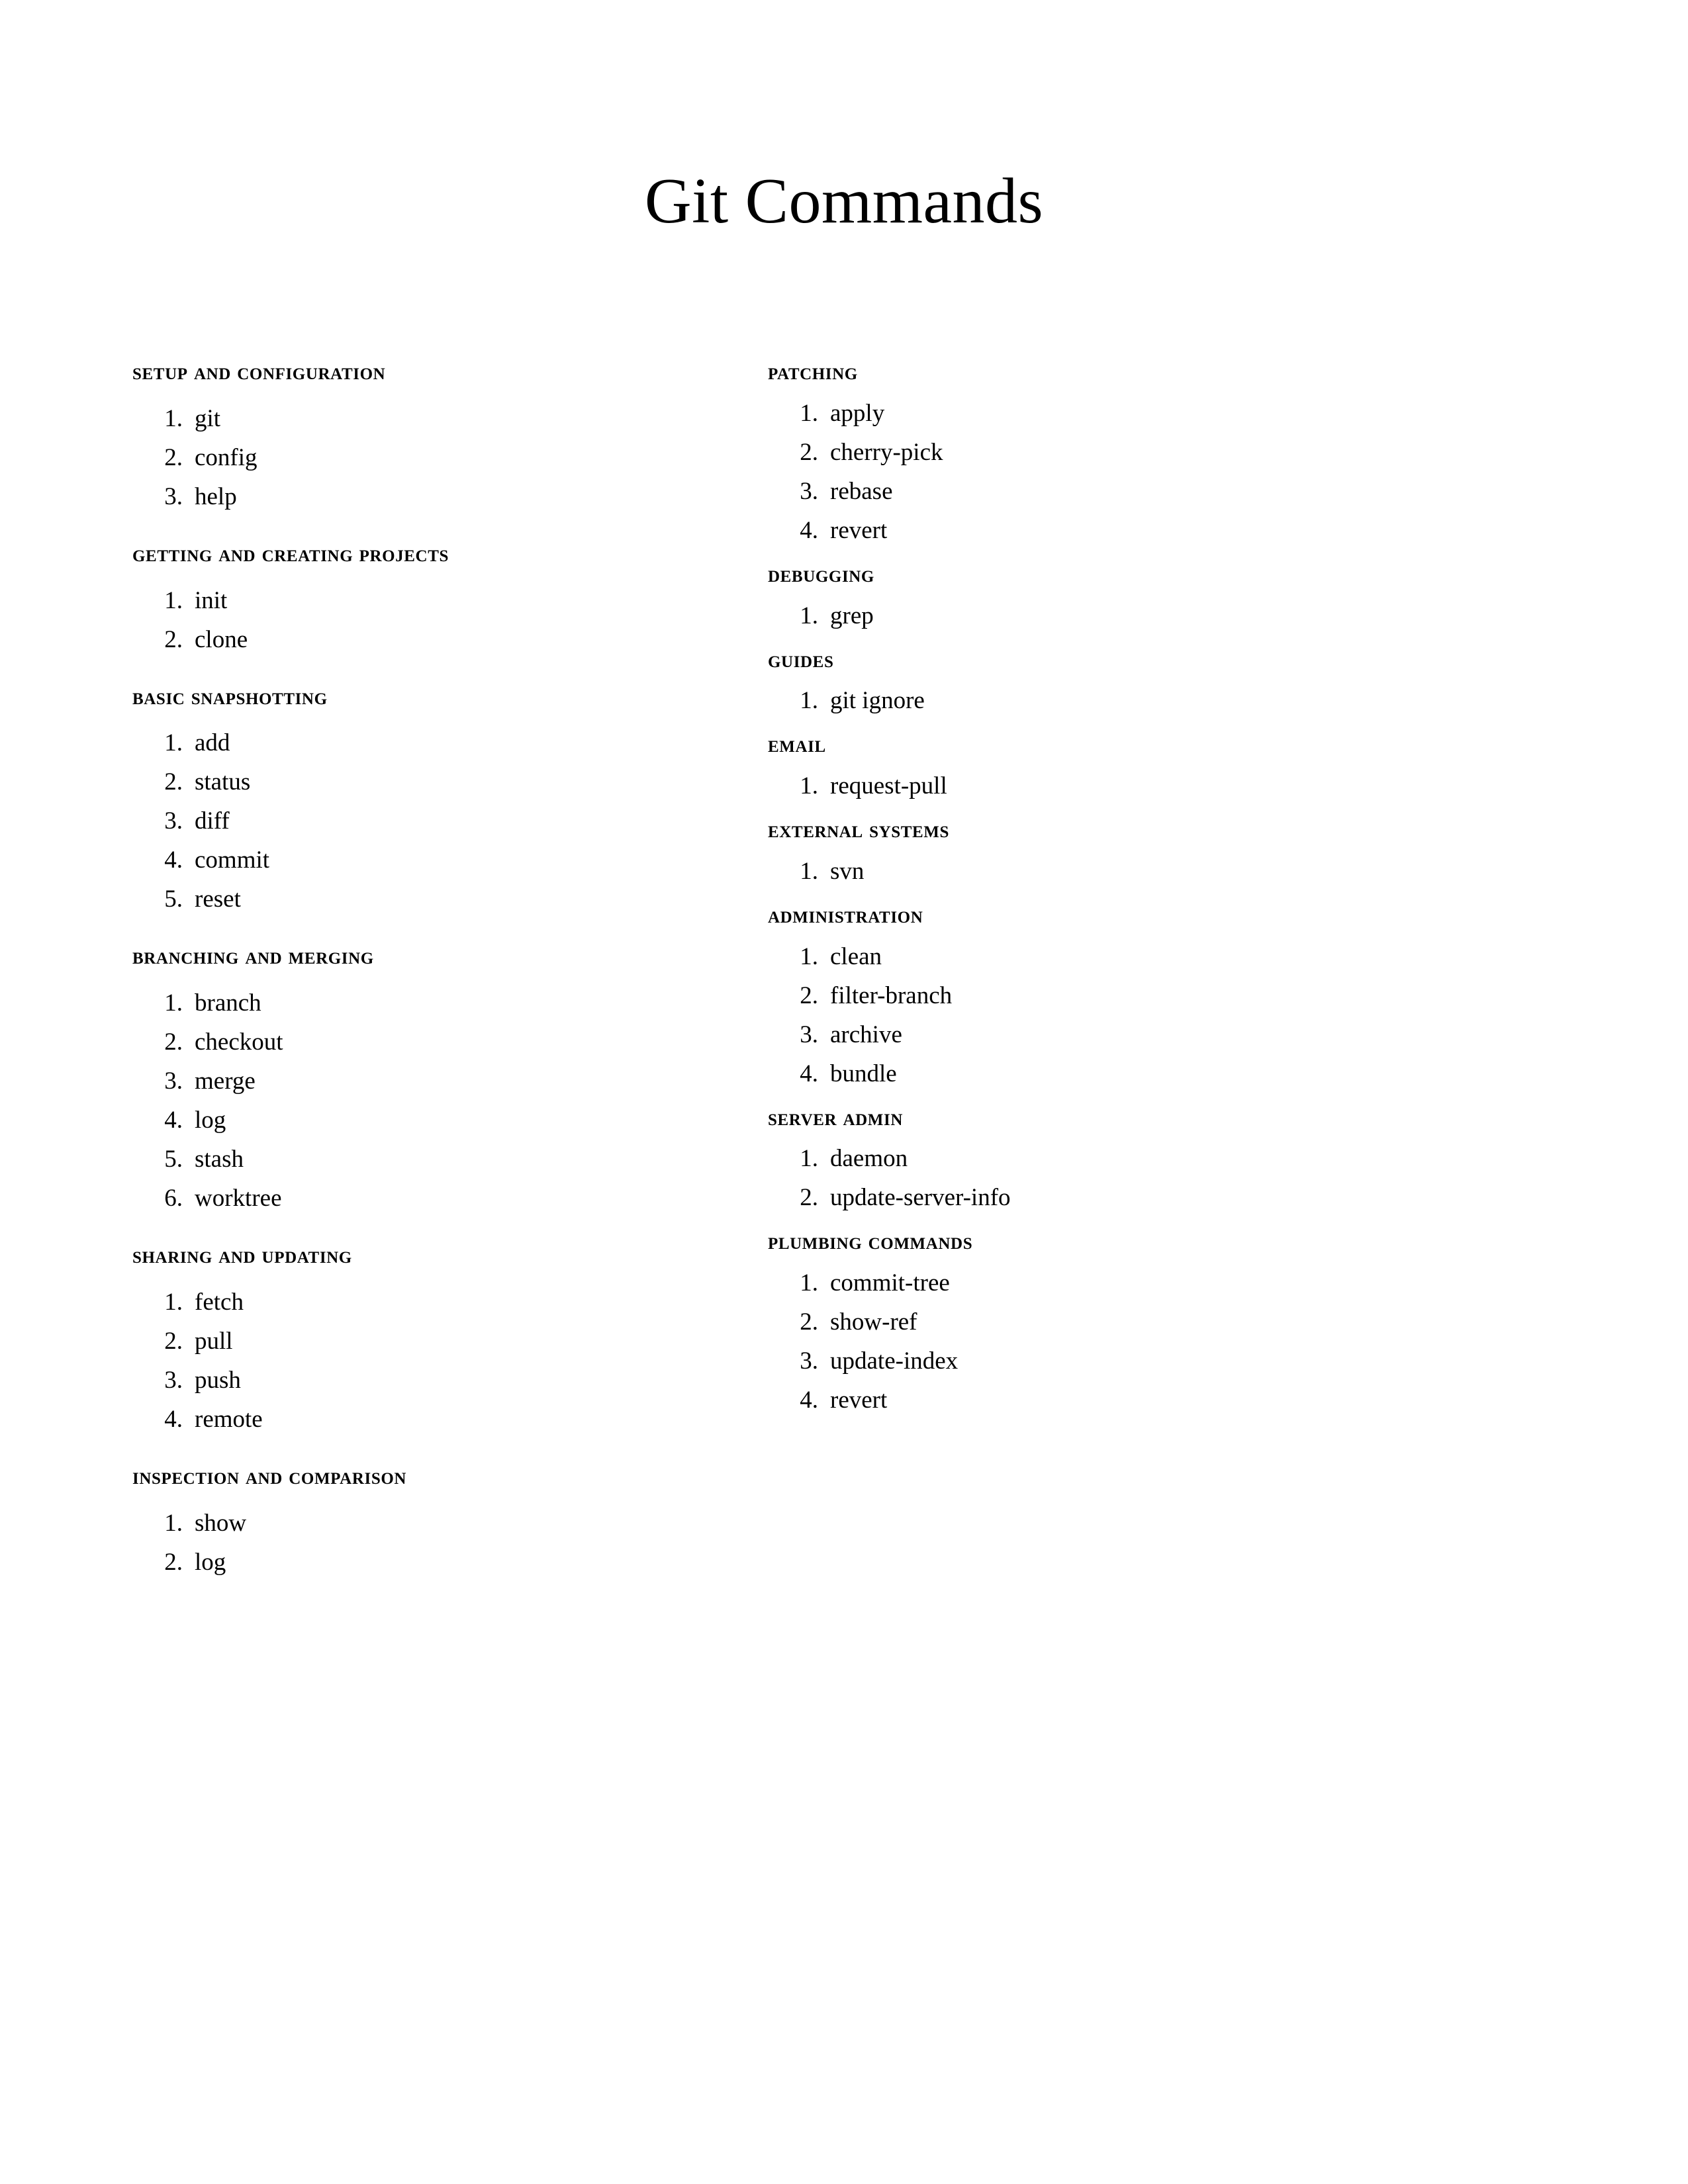 The image size is (1688, 2184). What do you see at coordinates (861, 491) in the screenshot?
I see `command-name: rebase` at bounding box center [861, 491].